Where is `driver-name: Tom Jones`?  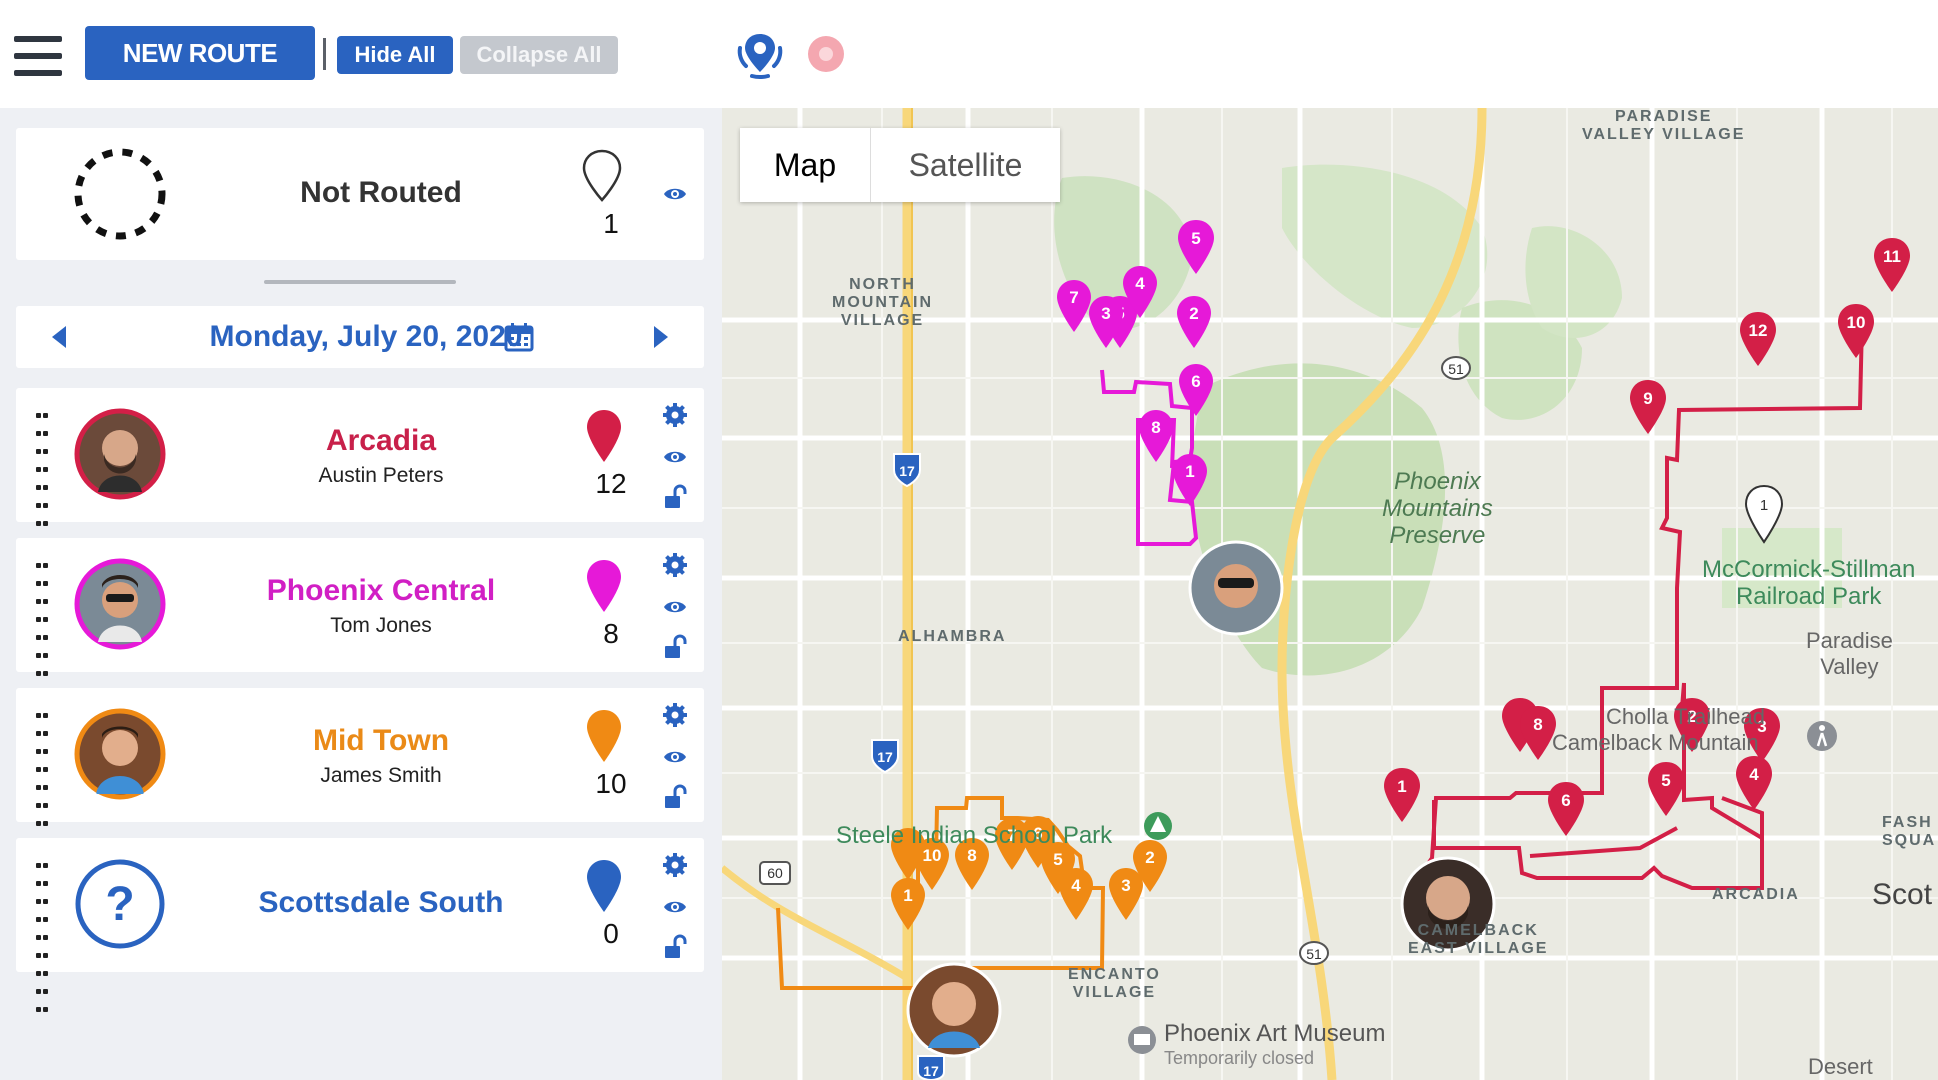
driver-name: Tom Jones is located at coordinates (381, 625).